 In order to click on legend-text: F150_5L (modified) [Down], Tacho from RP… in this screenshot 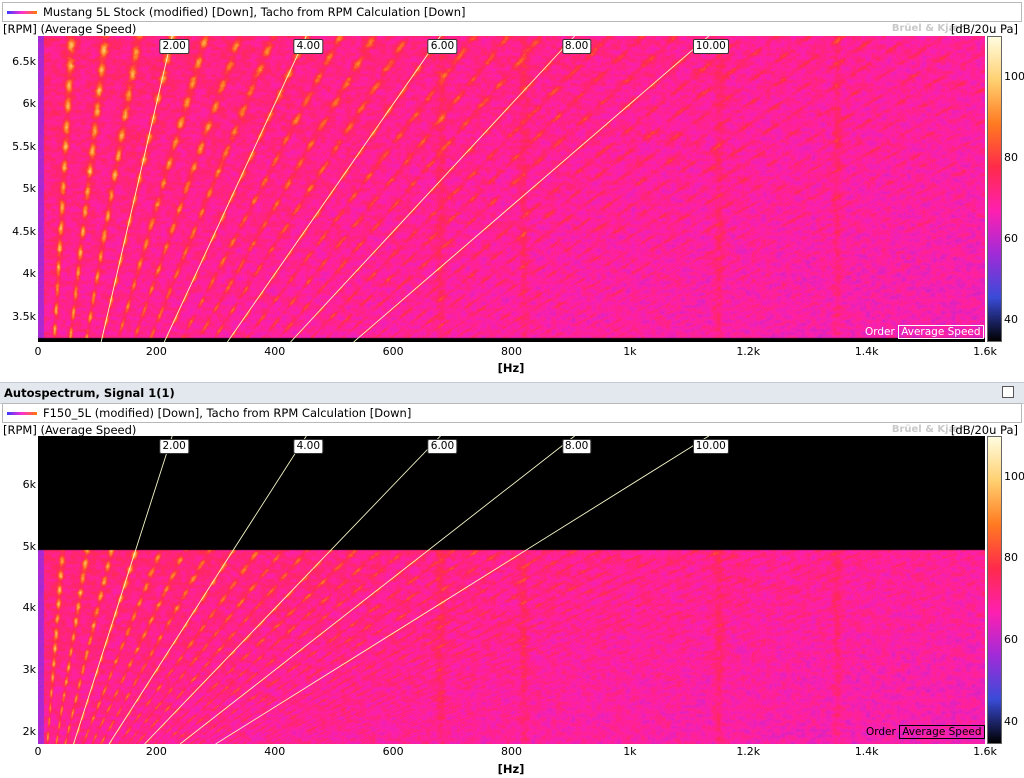, I will do `click(227, 413)`.